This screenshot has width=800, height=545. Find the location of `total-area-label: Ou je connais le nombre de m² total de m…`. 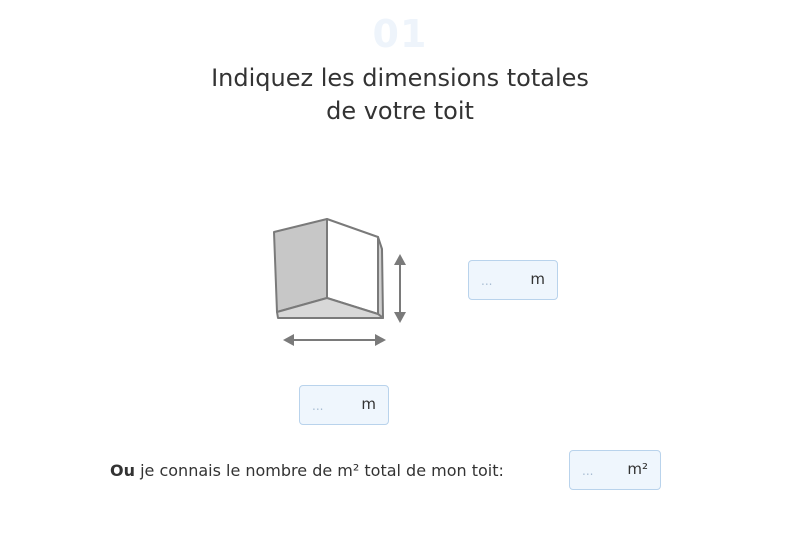

total-area-label: Ou je connais le nombre de m² total de m… is located at coordinates (307, 470).